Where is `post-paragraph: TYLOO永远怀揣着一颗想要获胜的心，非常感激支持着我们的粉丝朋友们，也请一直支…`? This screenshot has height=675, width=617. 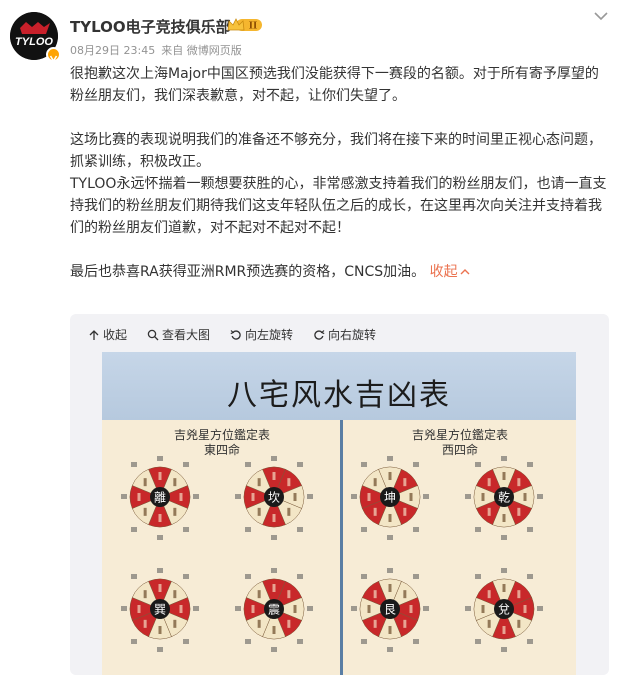
post-paragraph: TYLOO永远怀揣着一颗想要获胜的心，非常感激支持着我们的粉丝朋友们，也请一直支… is located at coordinates (338, 206).